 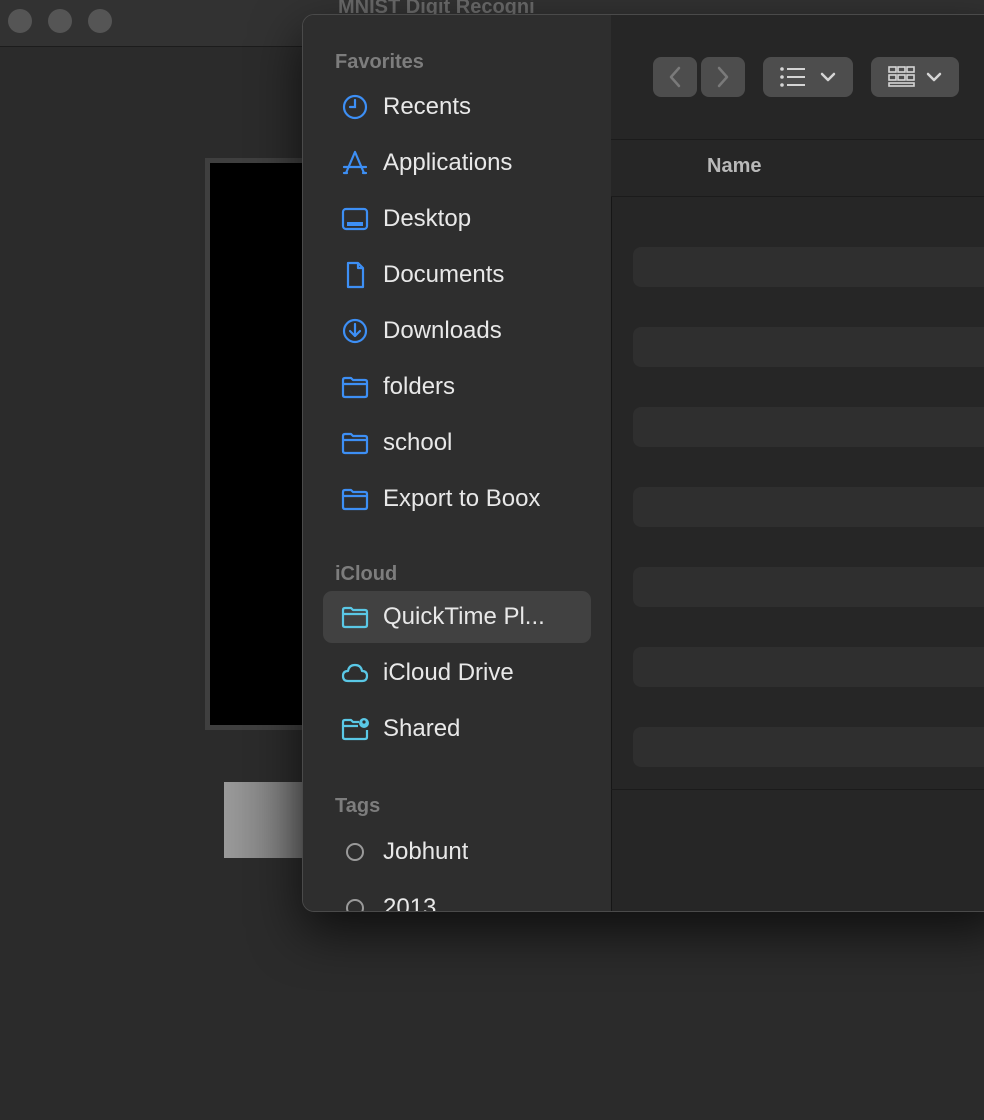 What do you see at coordinates (734, 166) in the screenshot?
I see `name-column-header: Name` at bounding box center [734, 166].